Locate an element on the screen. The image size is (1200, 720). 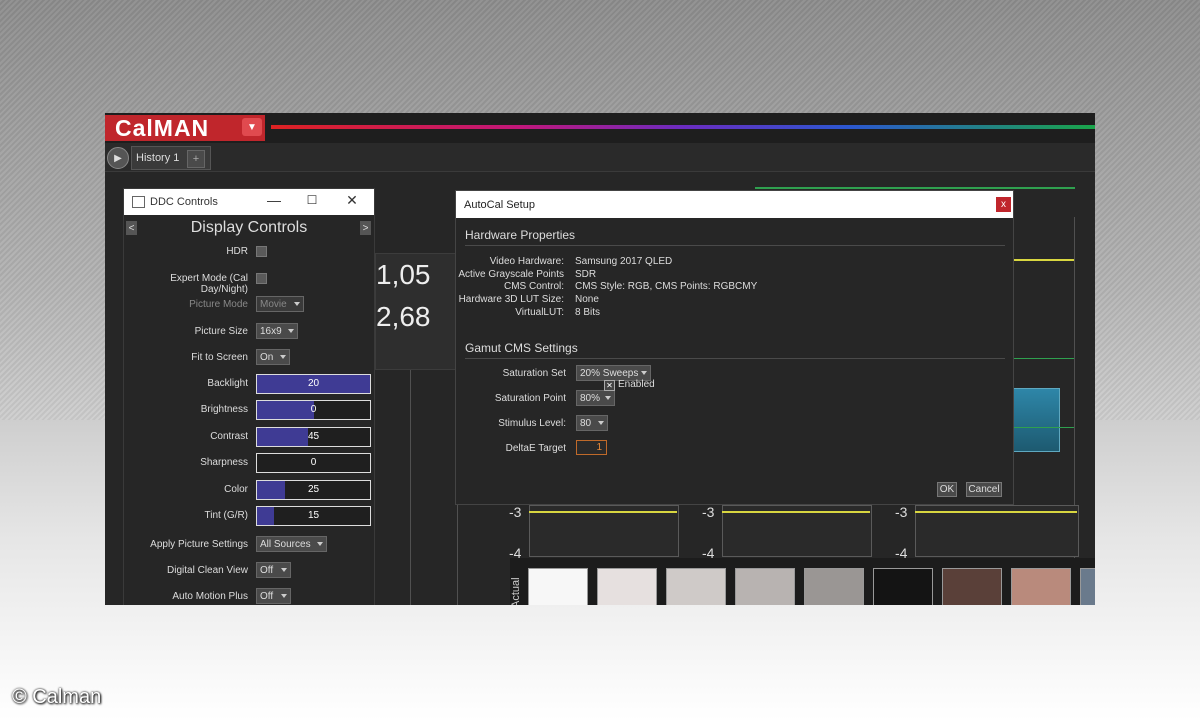
slider-label: Brightness is located at coordinates (224, 409).